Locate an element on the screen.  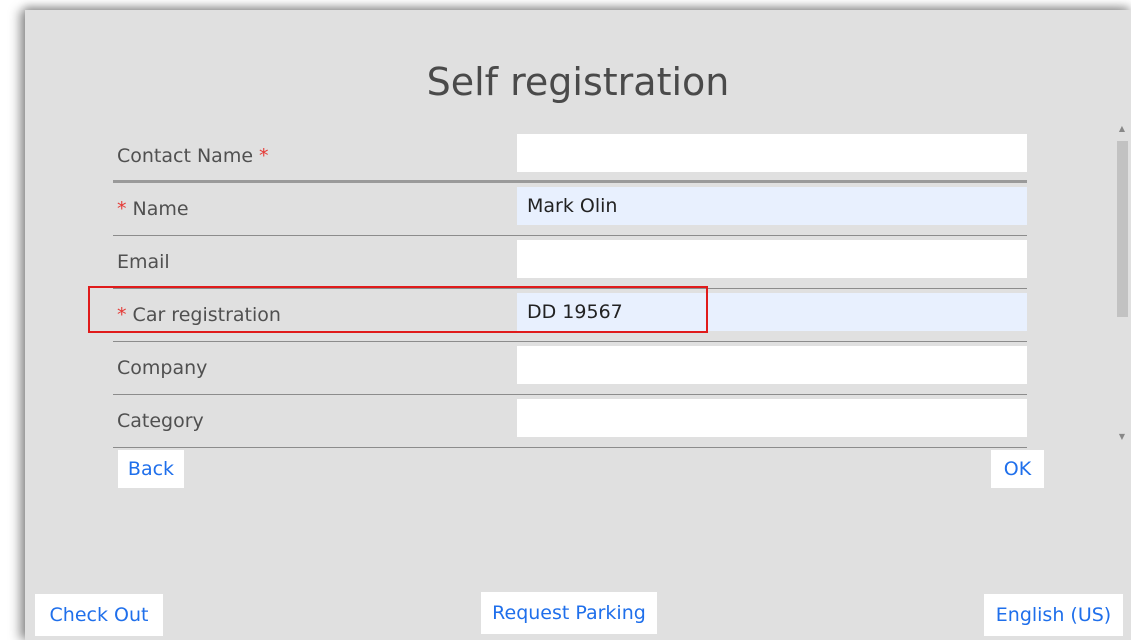
name-input is located at coordinates (772, 206).